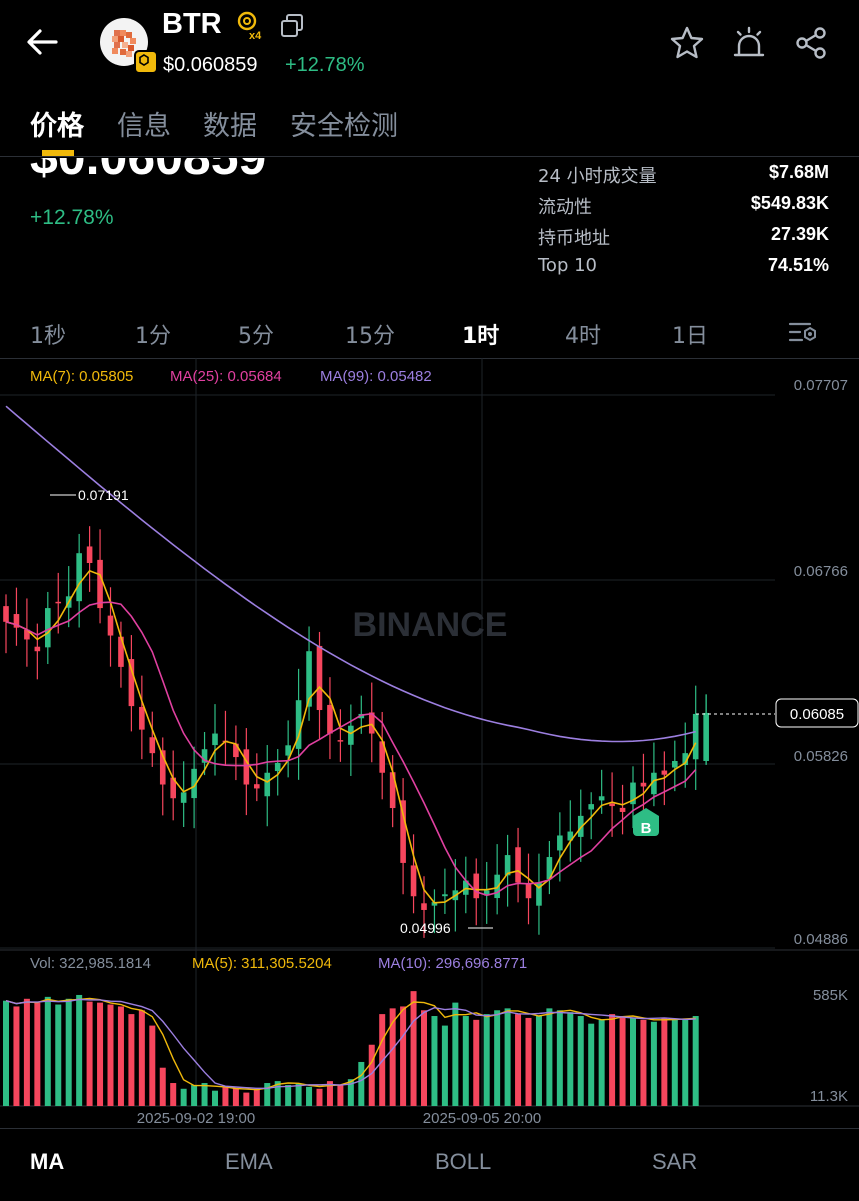 This screenshot has height=1201, width=859. I want to click on ma25-legend: MA(25): 0.05684, so click(226, 376).